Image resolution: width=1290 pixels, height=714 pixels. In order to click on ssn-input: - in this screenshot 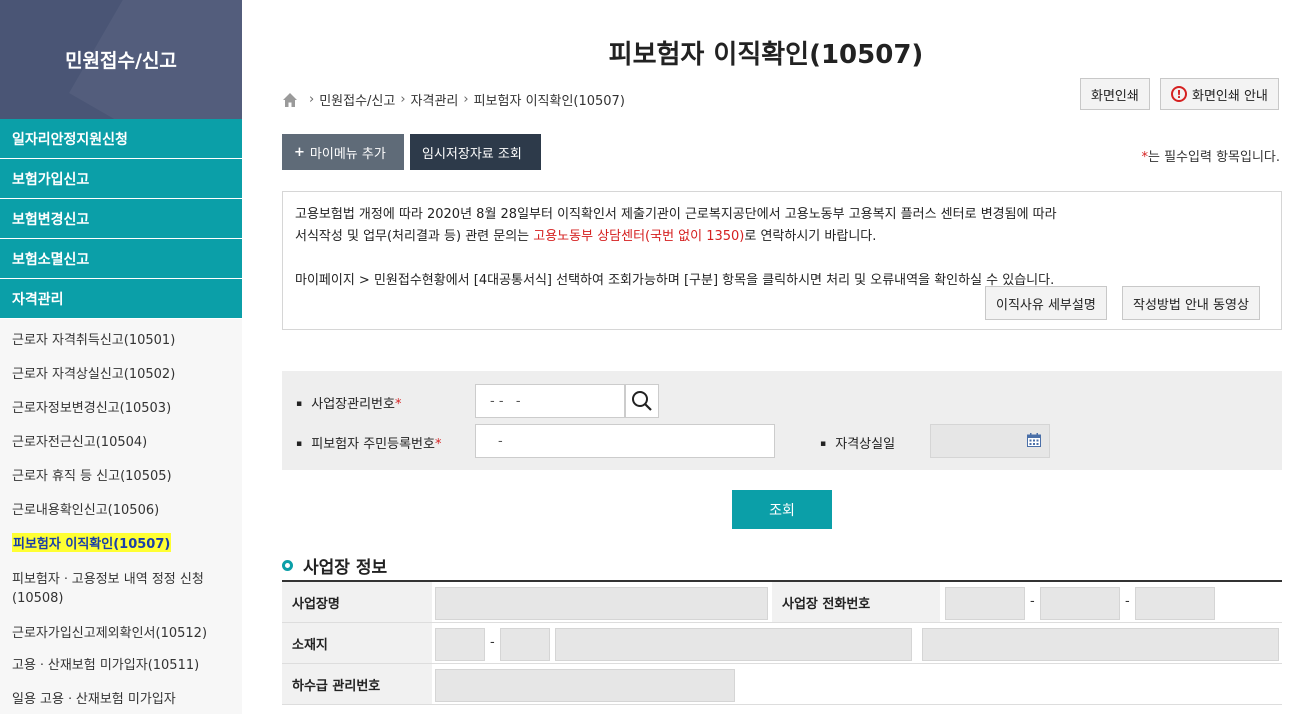, I will do `click(625, 441)`.